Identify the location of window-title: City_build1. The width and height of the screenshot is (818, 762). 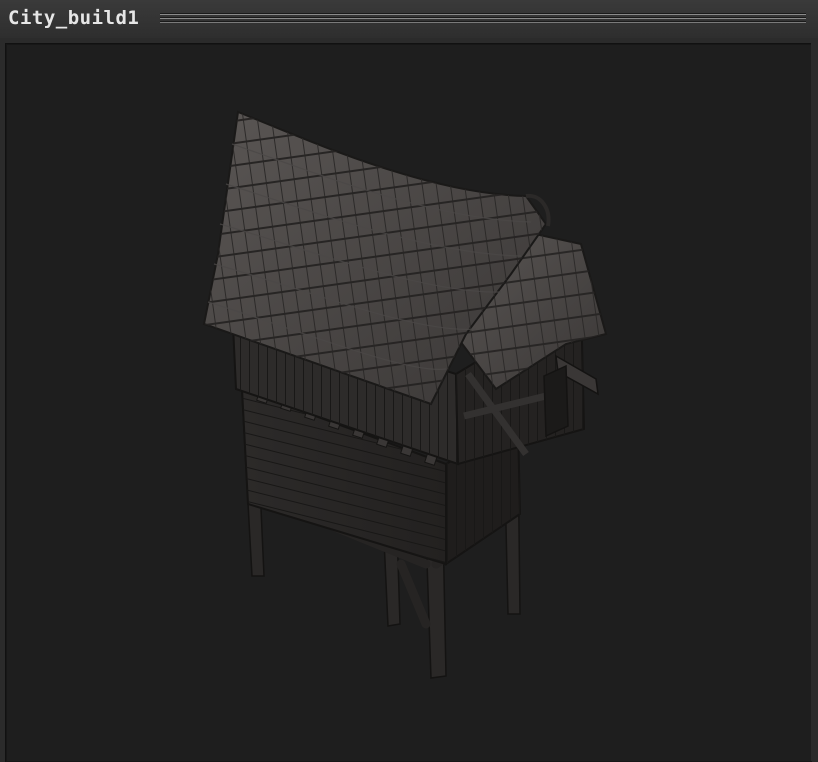
(74, 18).